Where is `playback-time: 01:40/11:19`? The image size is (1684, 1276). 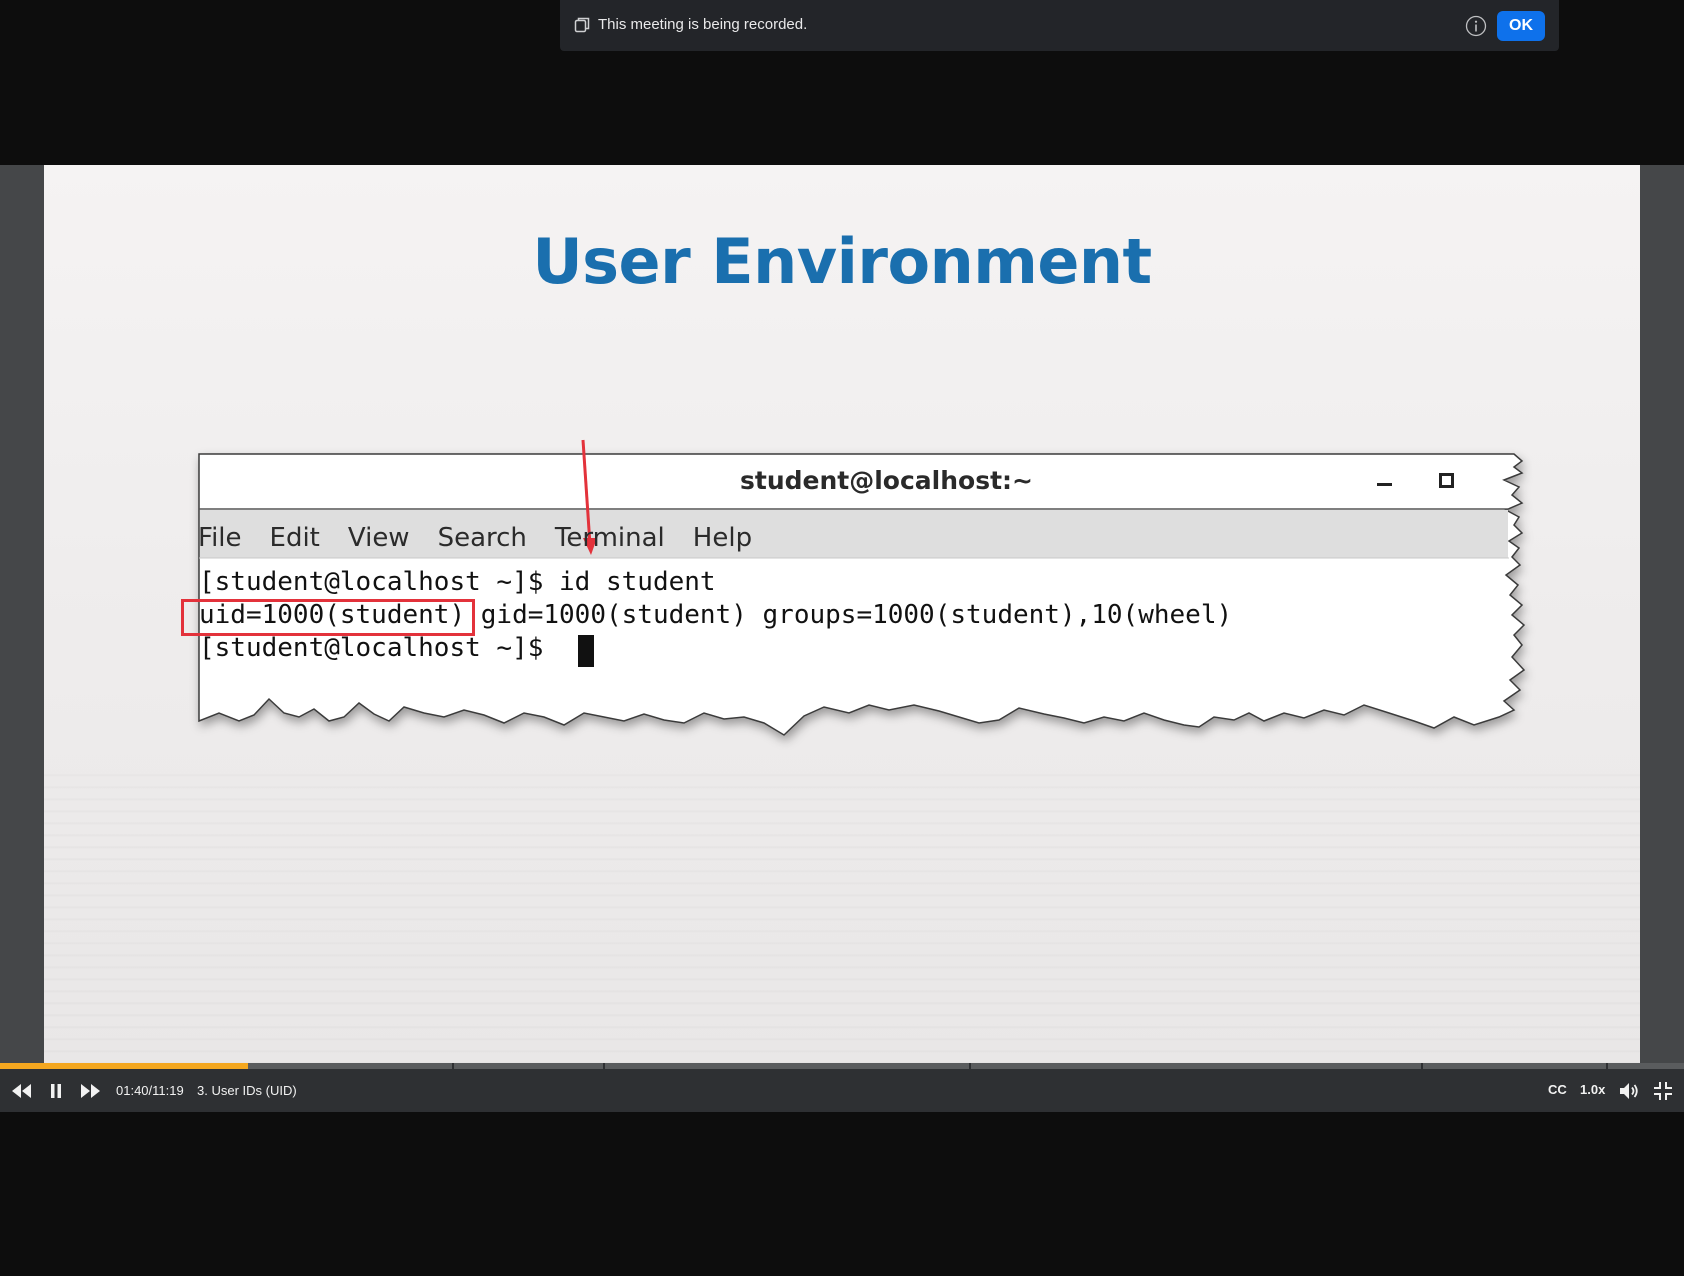 playback-time: 01:40/11:19 is located at coordinates (150, 1090).